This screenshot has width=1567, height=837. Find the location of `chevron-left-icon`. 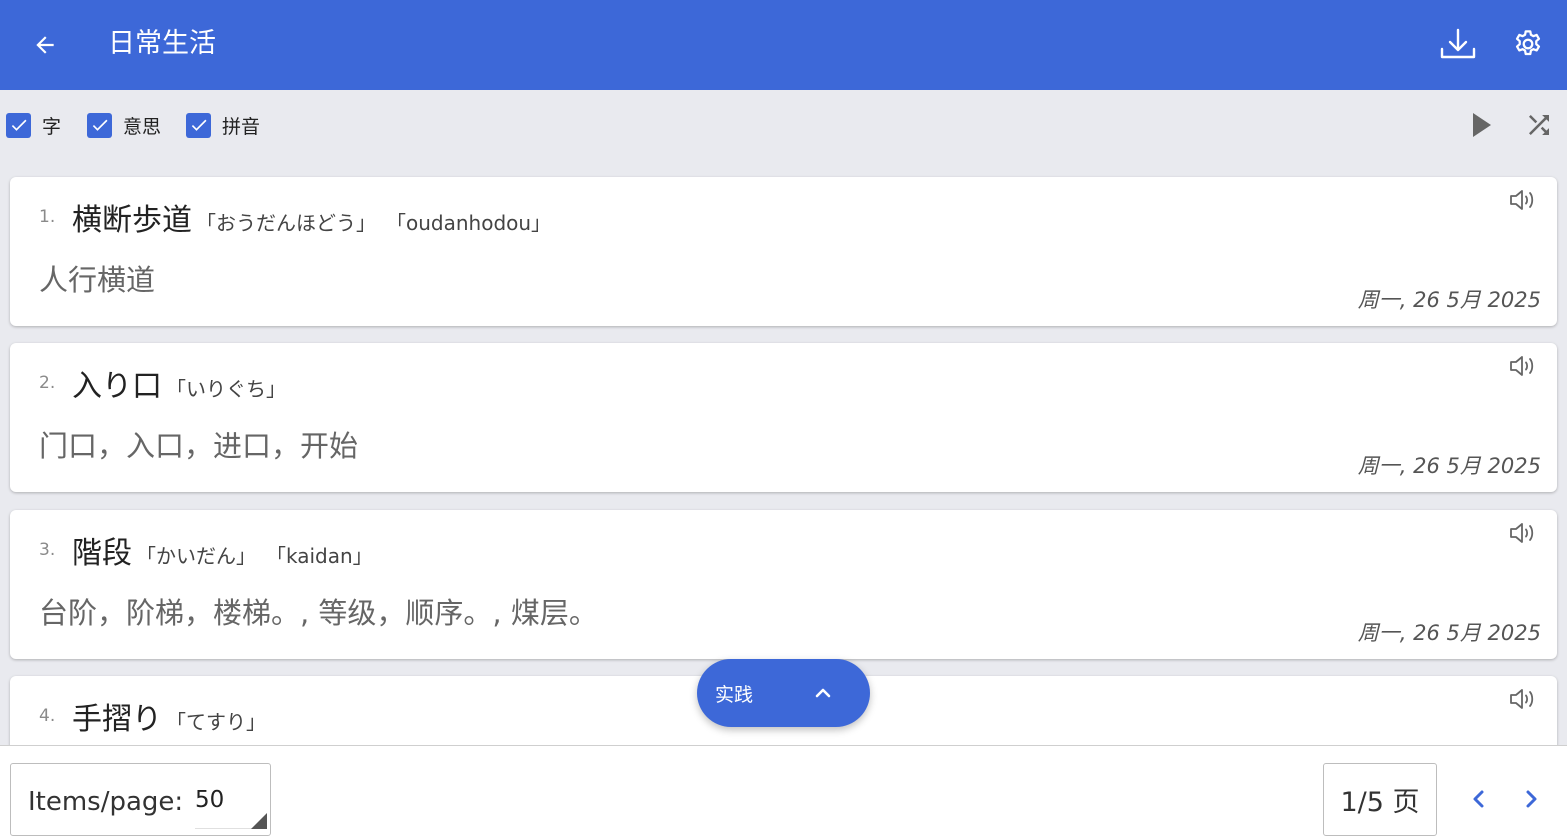

chevron-left-icon is located at coordinates (1478, 799).